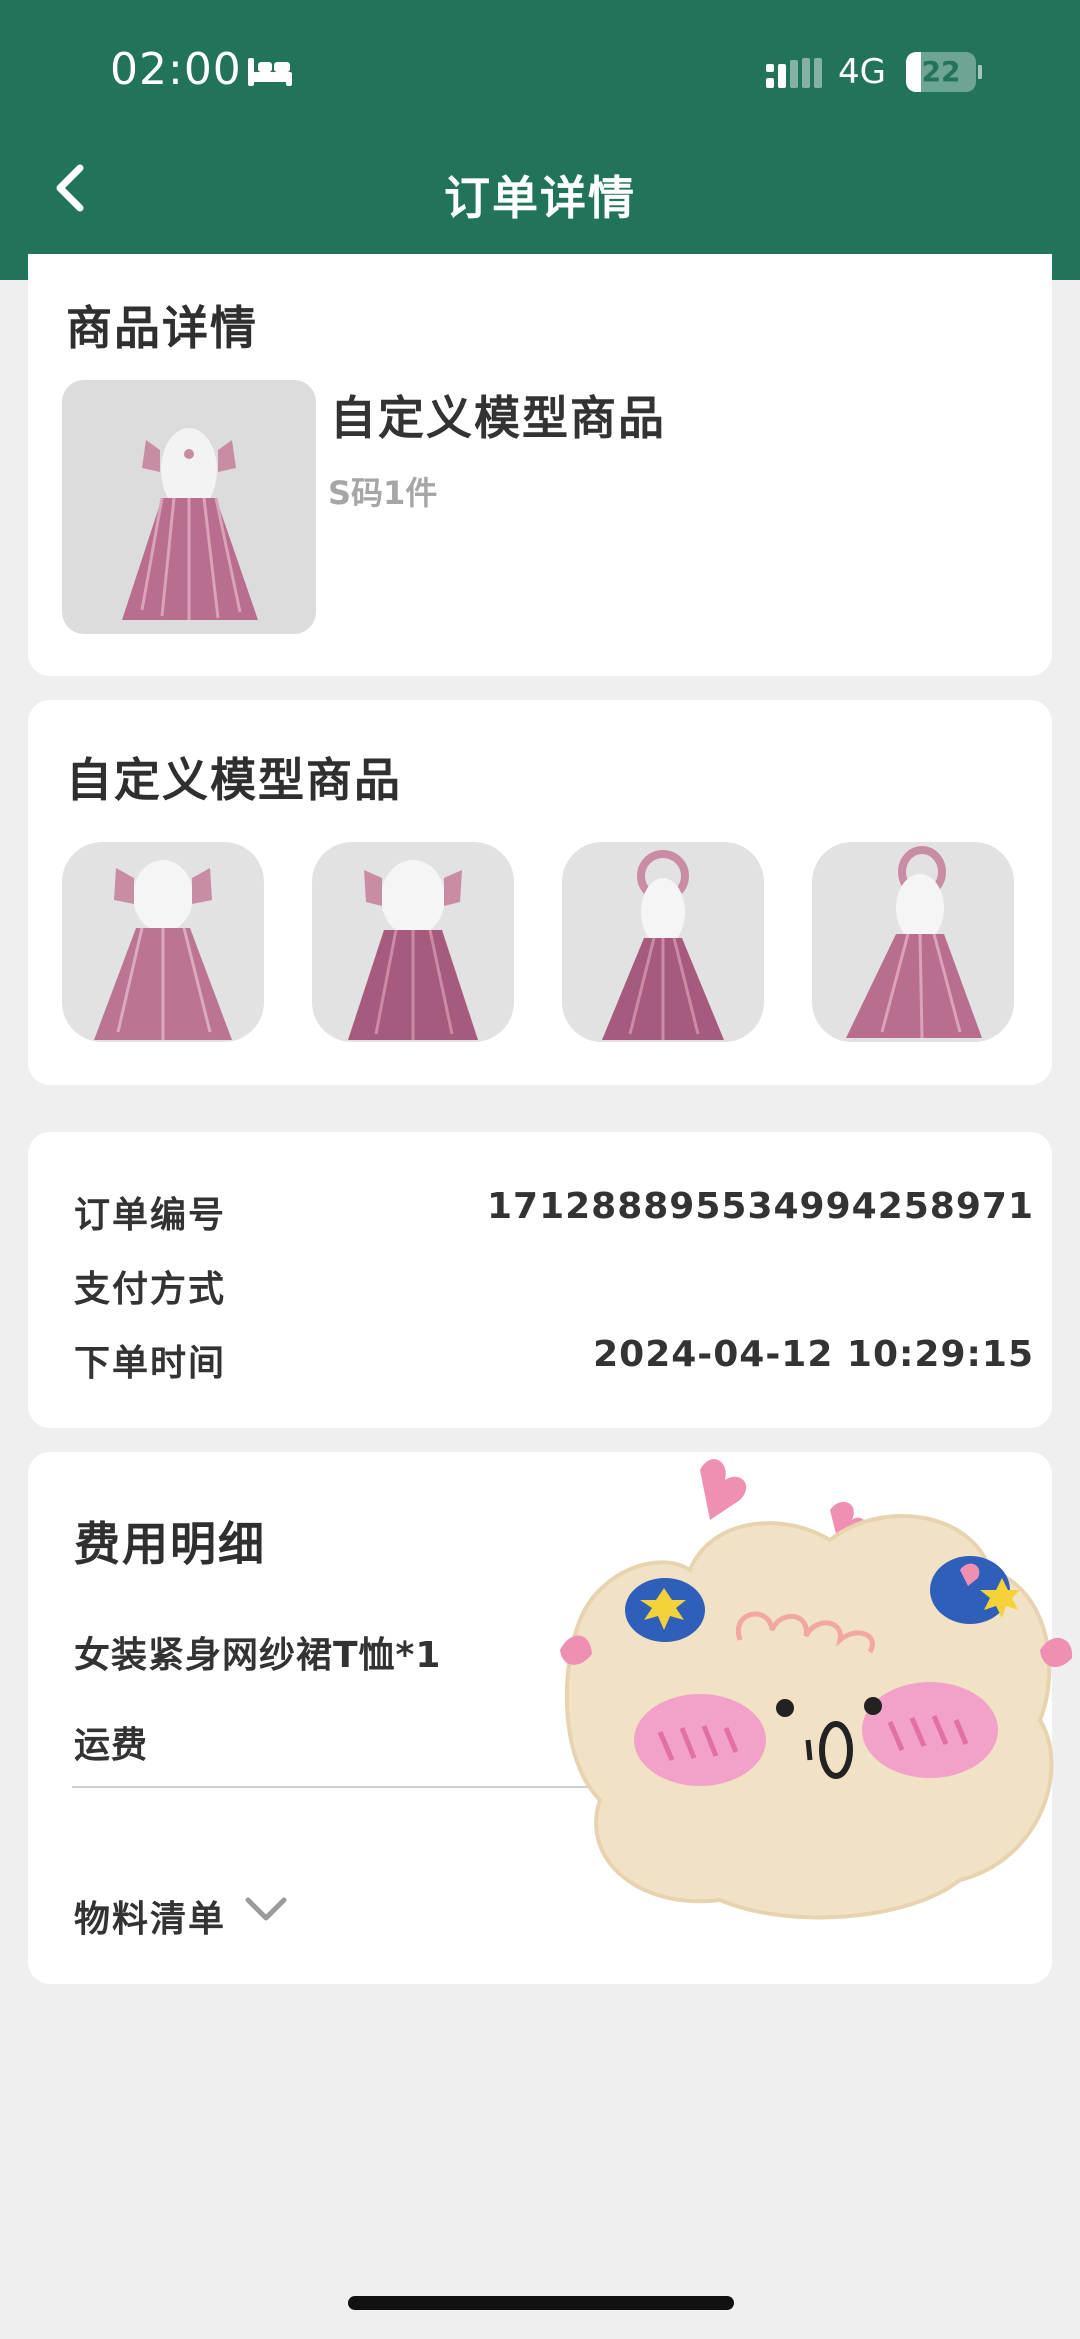  I want to click on materials-list-toggle: 物料清单, so click(150, 1916).